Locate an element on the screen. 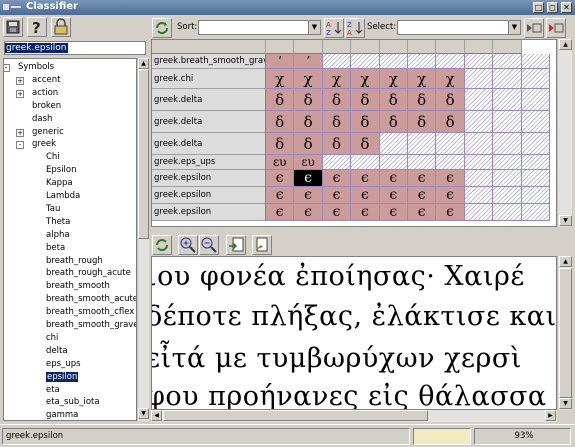 The image size is (575, 447). tree-item: Lambda is located at coordinates (63, 196).